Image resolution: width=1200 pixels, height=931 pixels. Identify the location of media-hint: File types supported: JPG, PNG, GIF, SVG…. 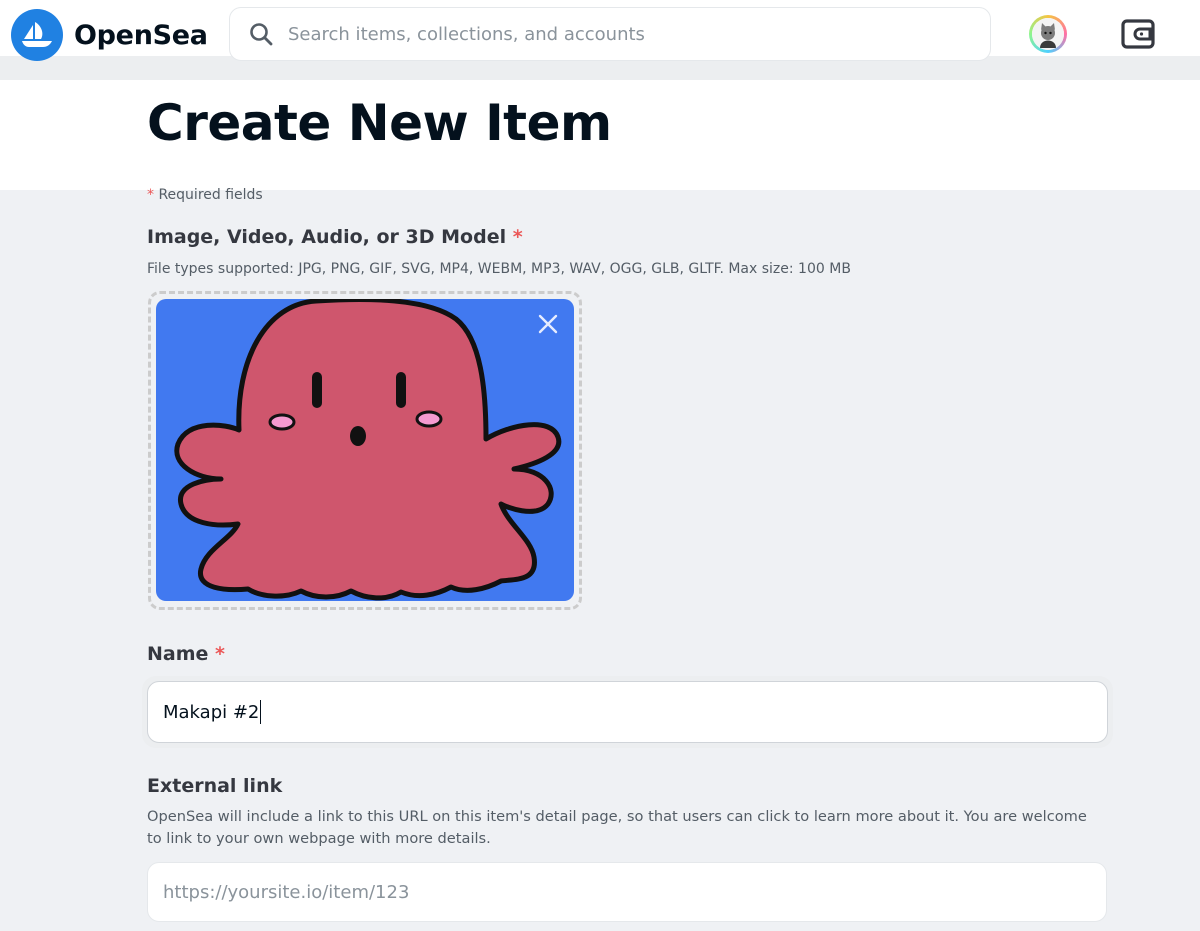
(499, 269).